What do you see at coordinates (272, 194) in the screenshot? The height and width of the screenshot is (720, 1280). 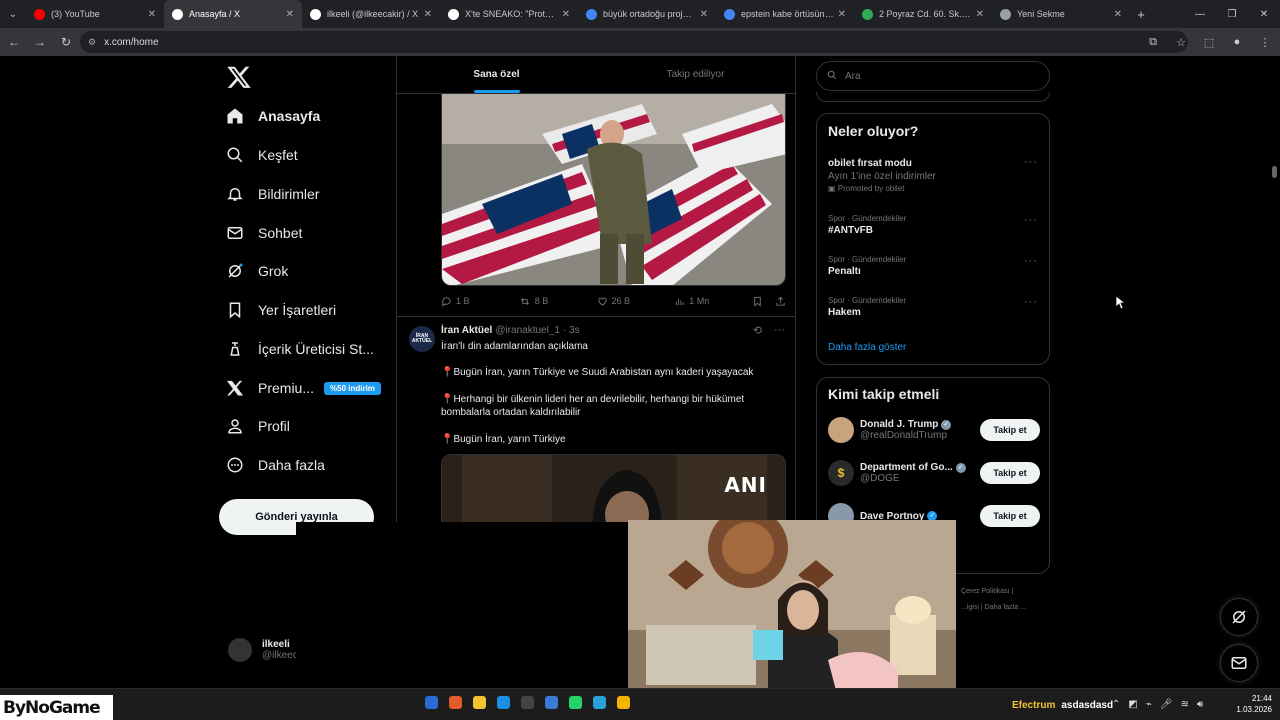 I see `nav-item-bell: Bildirimler` at bounding box center [272, 194].